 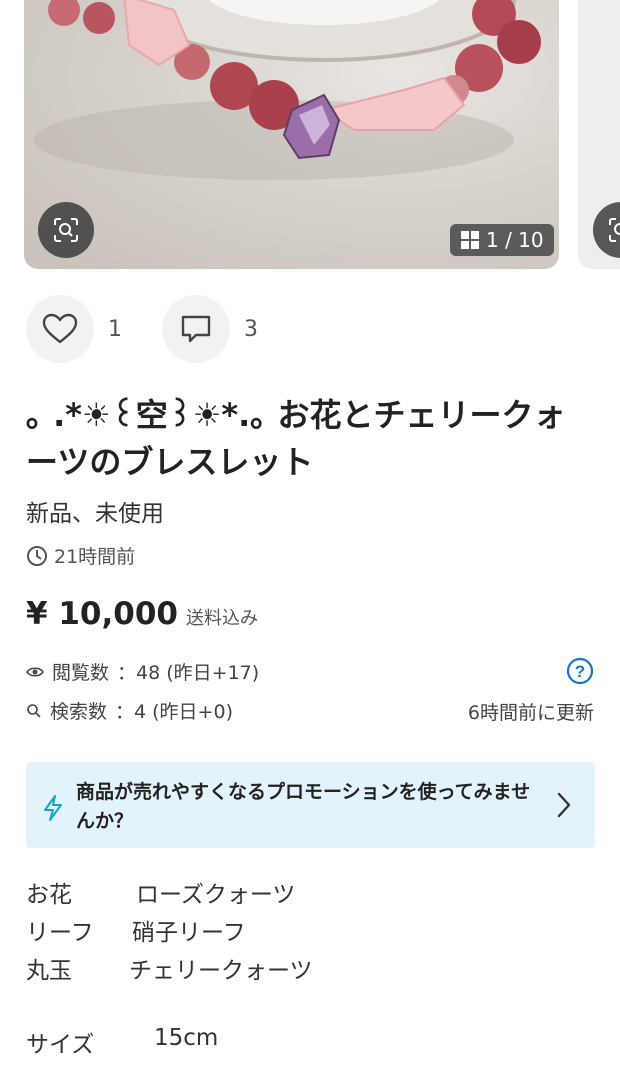 I want to click on posted-time: 21時間前, so click(x=80, y=555).